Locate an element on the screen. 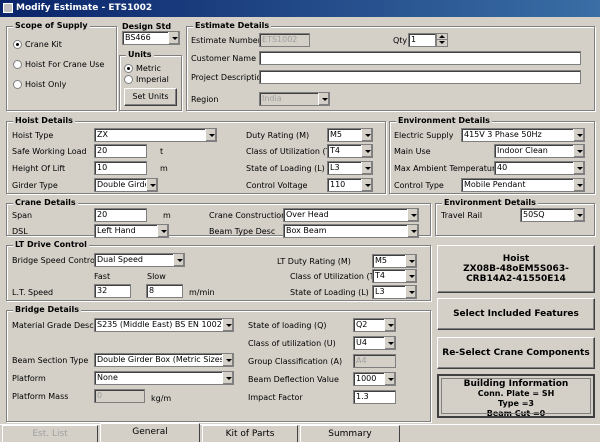 This screenshot has width=600, height=442. design-std-select: BS466 is located at coordinates (151, 38).